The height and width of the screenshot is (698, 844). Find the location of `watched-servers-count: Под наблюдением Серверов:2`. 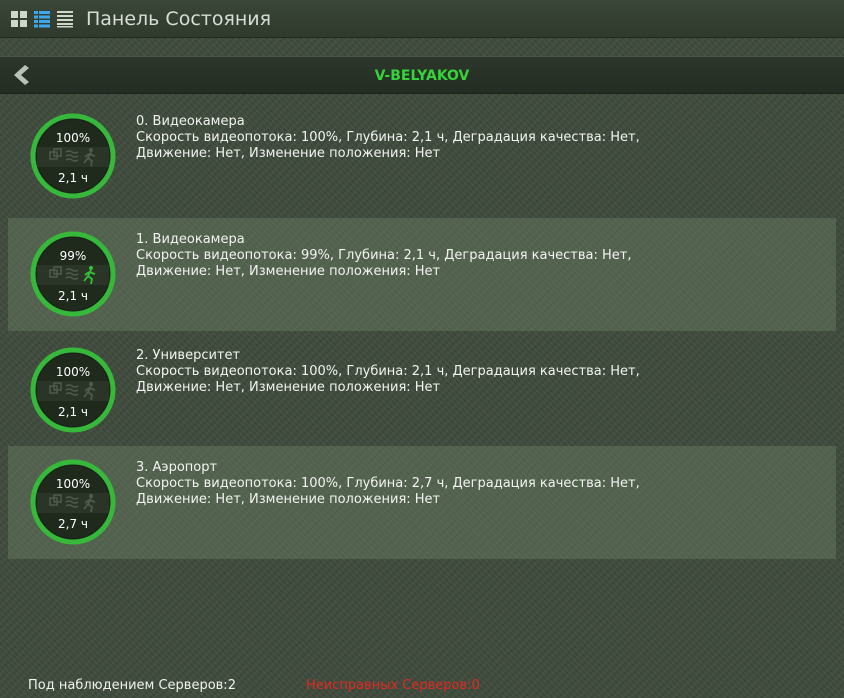

watched-servers-count: Под наблюдением Серверов:2 is located at coordinates (132, 685).